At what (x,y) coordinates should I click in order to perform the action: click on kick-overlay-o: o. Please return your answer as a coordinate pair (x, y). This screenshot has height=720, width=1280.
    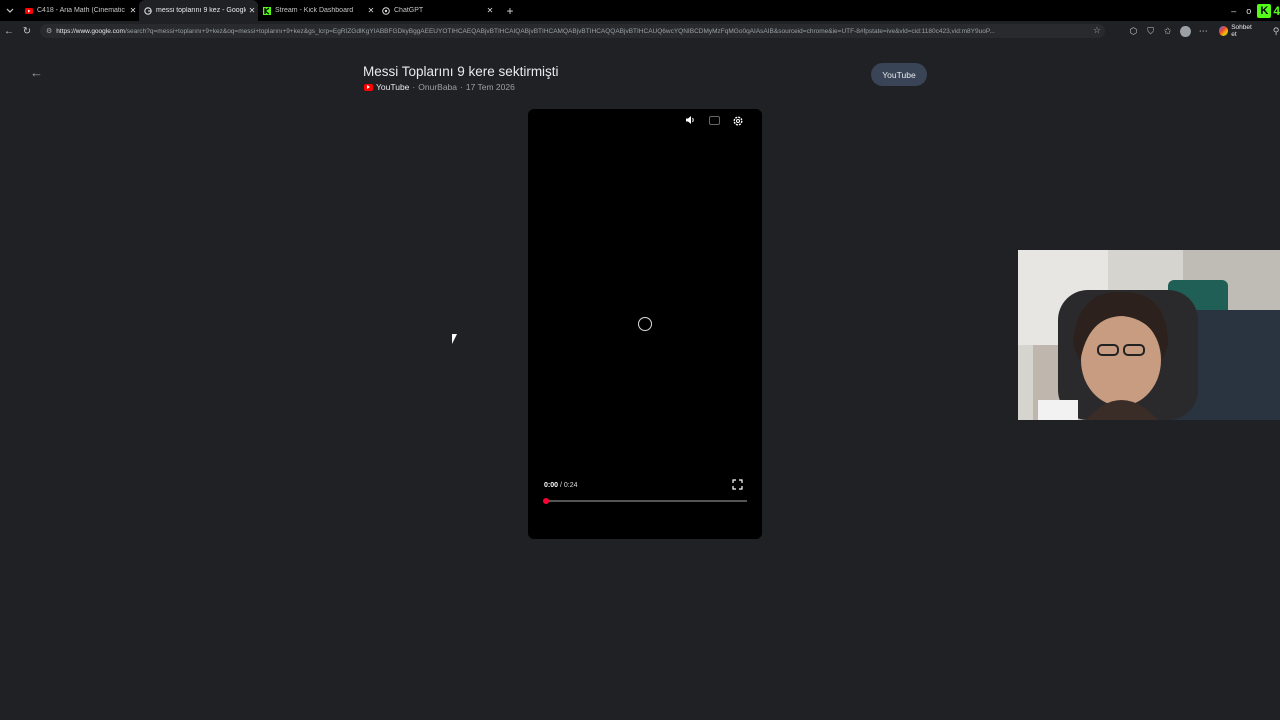
    Looking at the image, I should click on (1249, 10).